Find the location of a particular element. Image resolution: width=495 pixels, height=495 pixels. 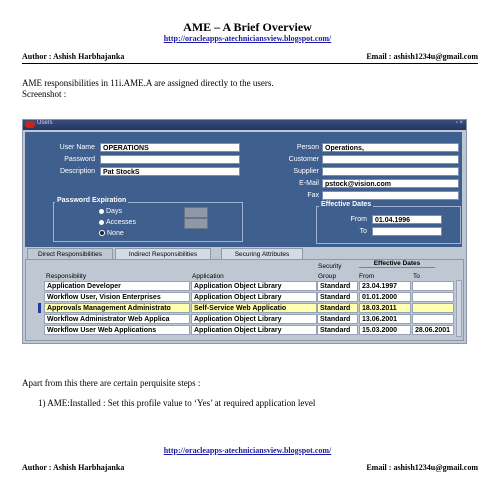

intro-line-2: Screenshot : is located at coordinates (44, 94).